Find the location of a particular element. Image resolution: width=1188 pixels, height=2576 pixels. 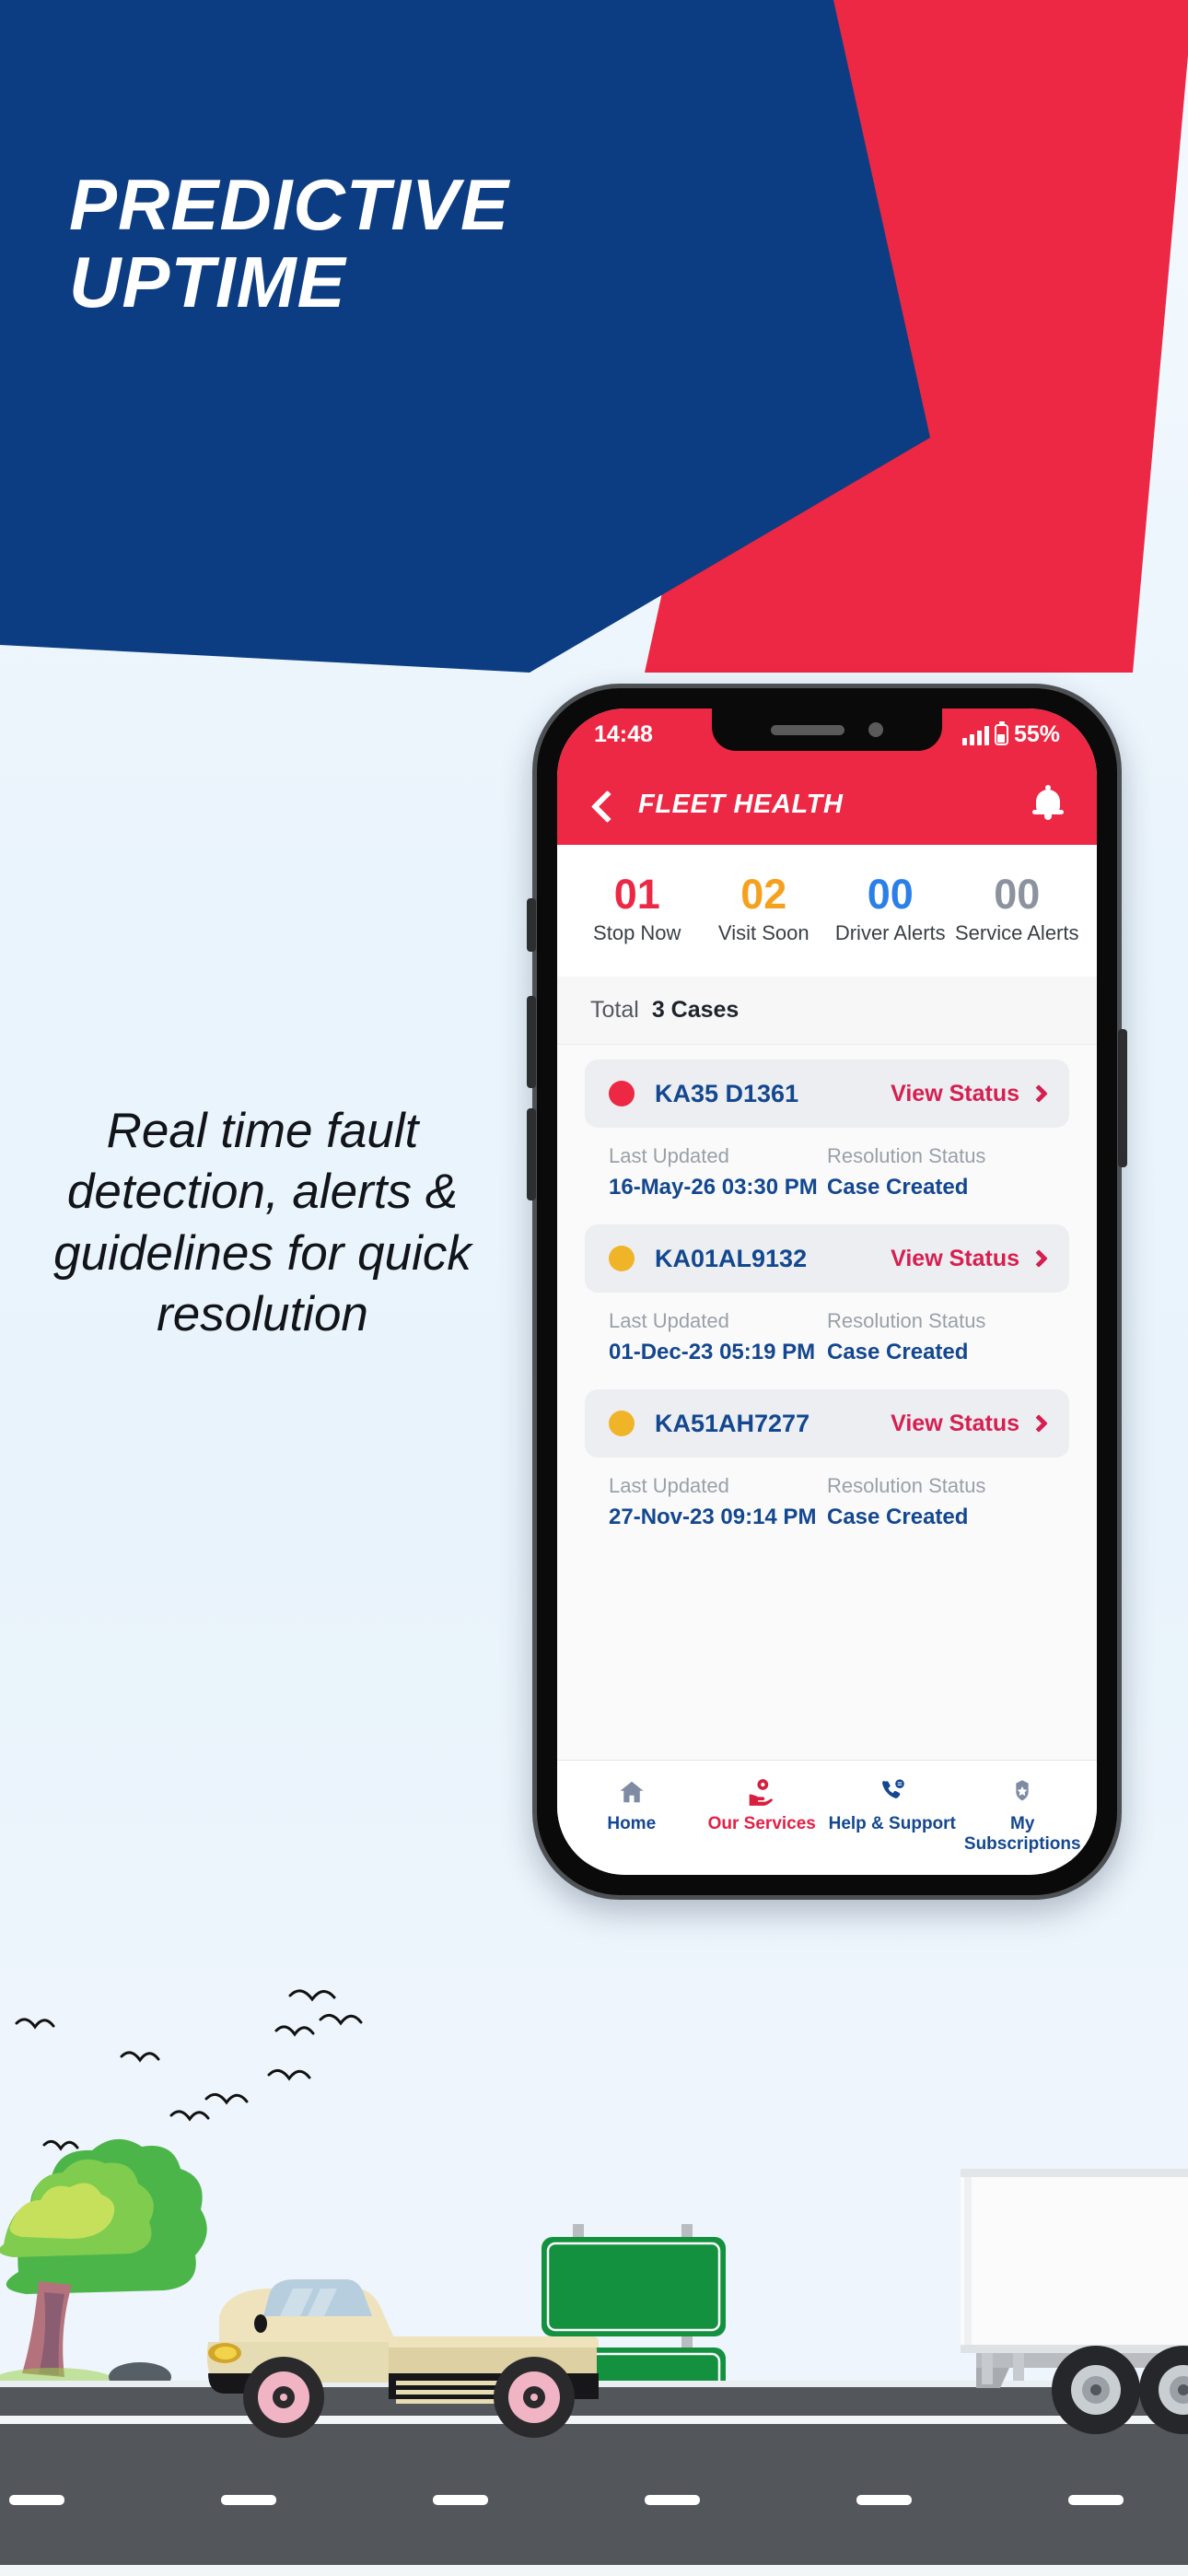

total-value: 3 Cases is located at coordinates (695, 1011).